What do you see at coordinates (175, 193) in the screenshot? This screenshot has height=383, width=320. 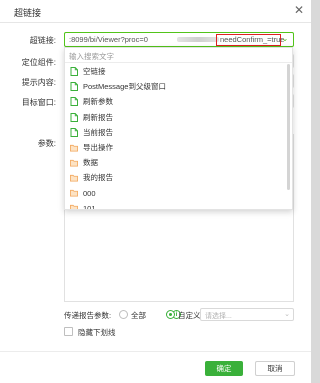 I see `dropdown-item: 000` at bounding box center [175, 193].